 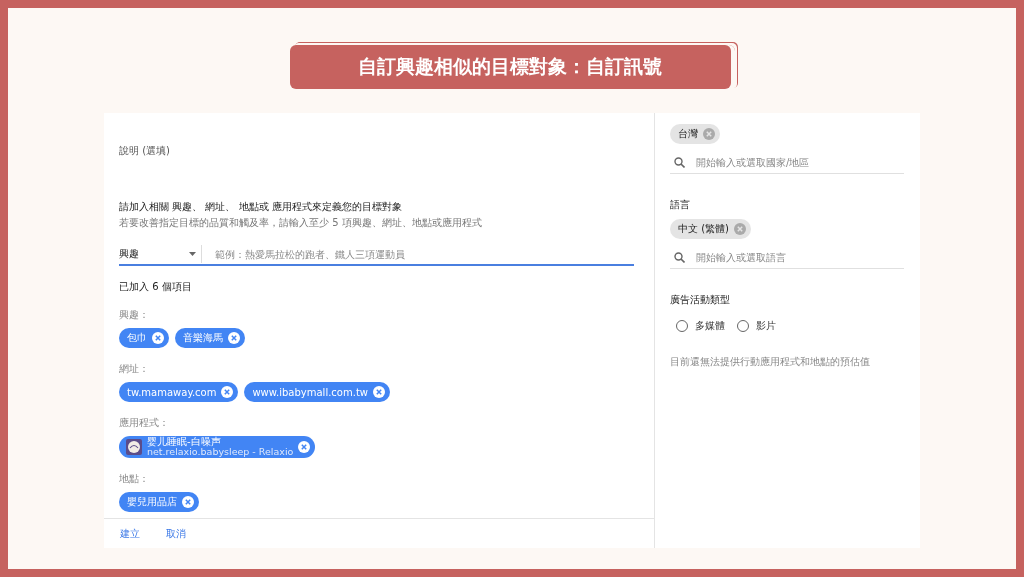 I want to click on group-label: 應用程式：, so click(x=144, y=423).